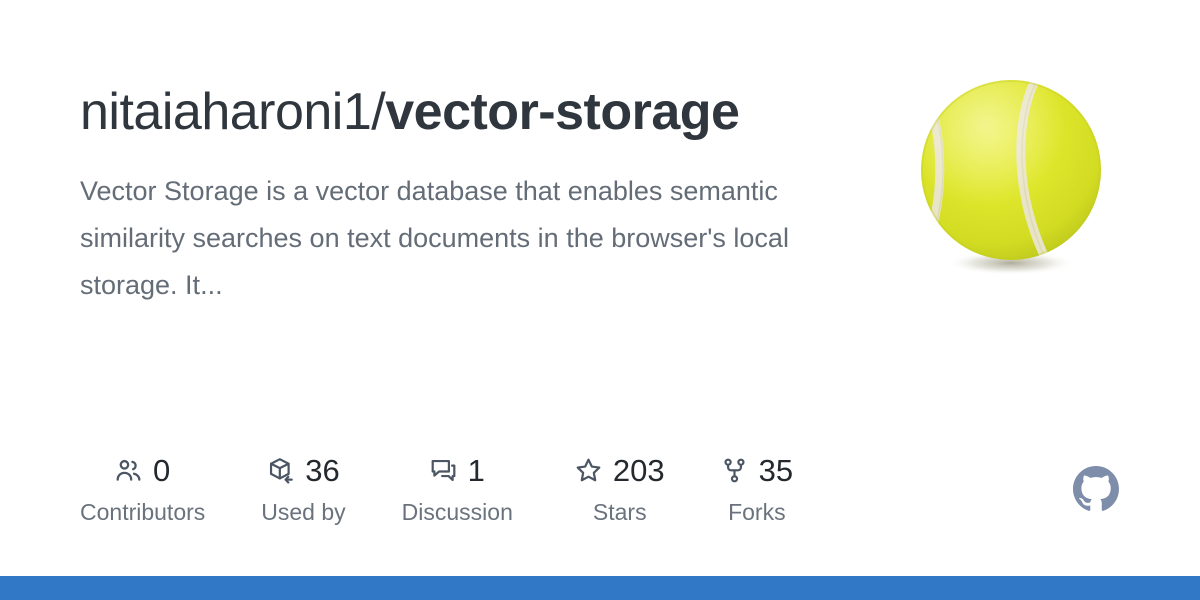 The height and width of the screenshot is (600, 1200). I want to click on stat-contributors-value: 0, so click(162, 470).